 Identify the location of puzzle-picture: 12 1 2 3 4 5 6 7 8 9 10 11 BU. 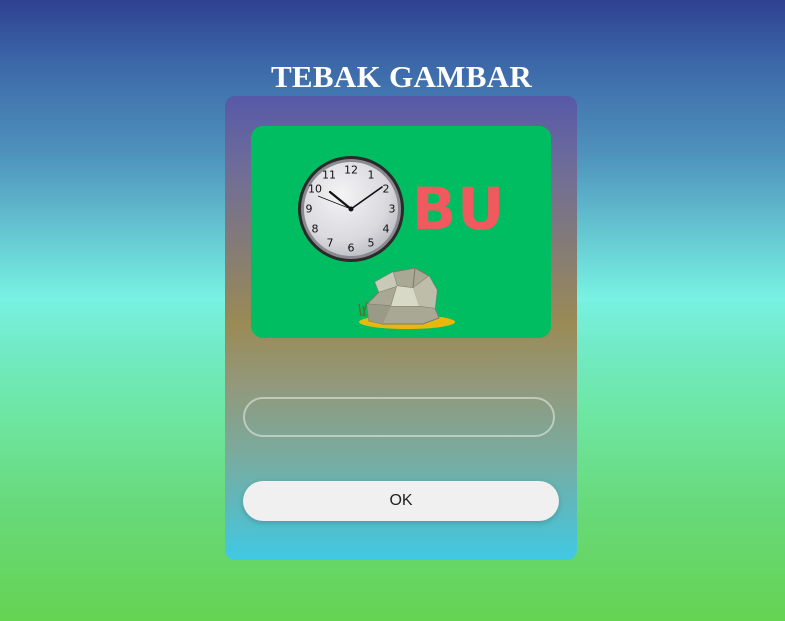
(401, 232).